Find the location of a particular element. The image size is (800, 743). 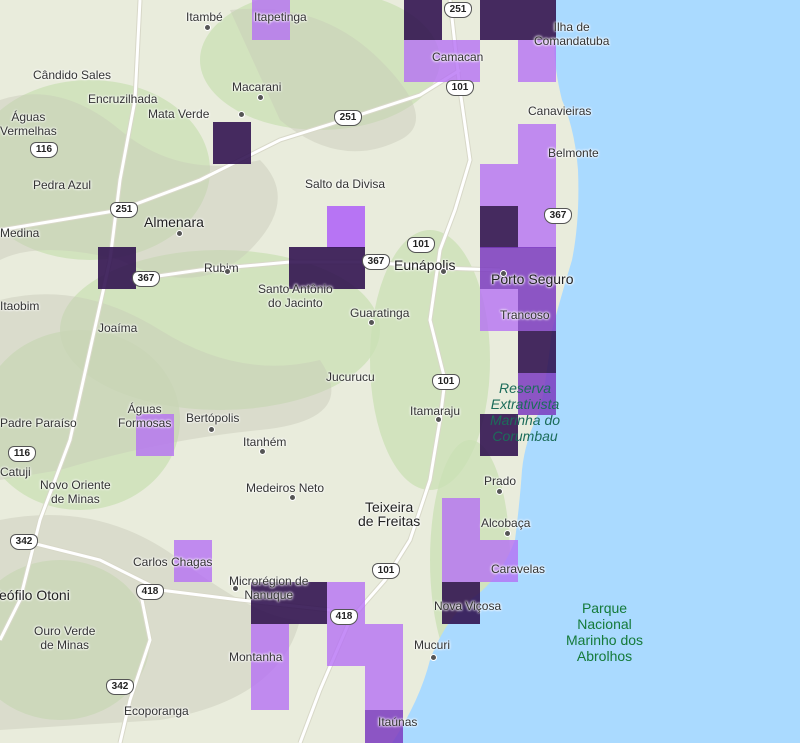

highway-shield-br-116-north: 116 is located at coordinates (44, 150).